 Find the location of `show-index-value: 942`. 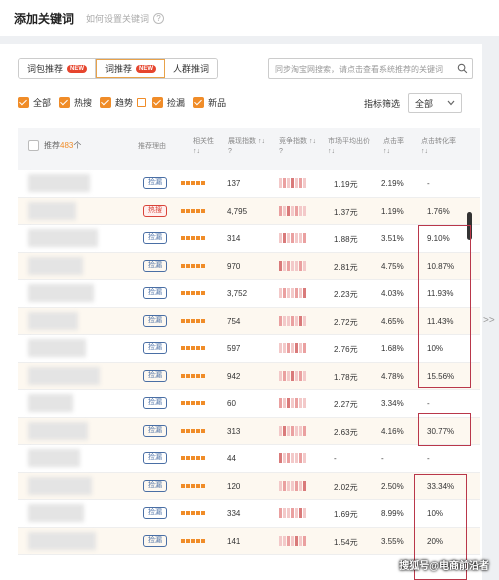

show-index-value: 942 is located at coordinates (234, 376).